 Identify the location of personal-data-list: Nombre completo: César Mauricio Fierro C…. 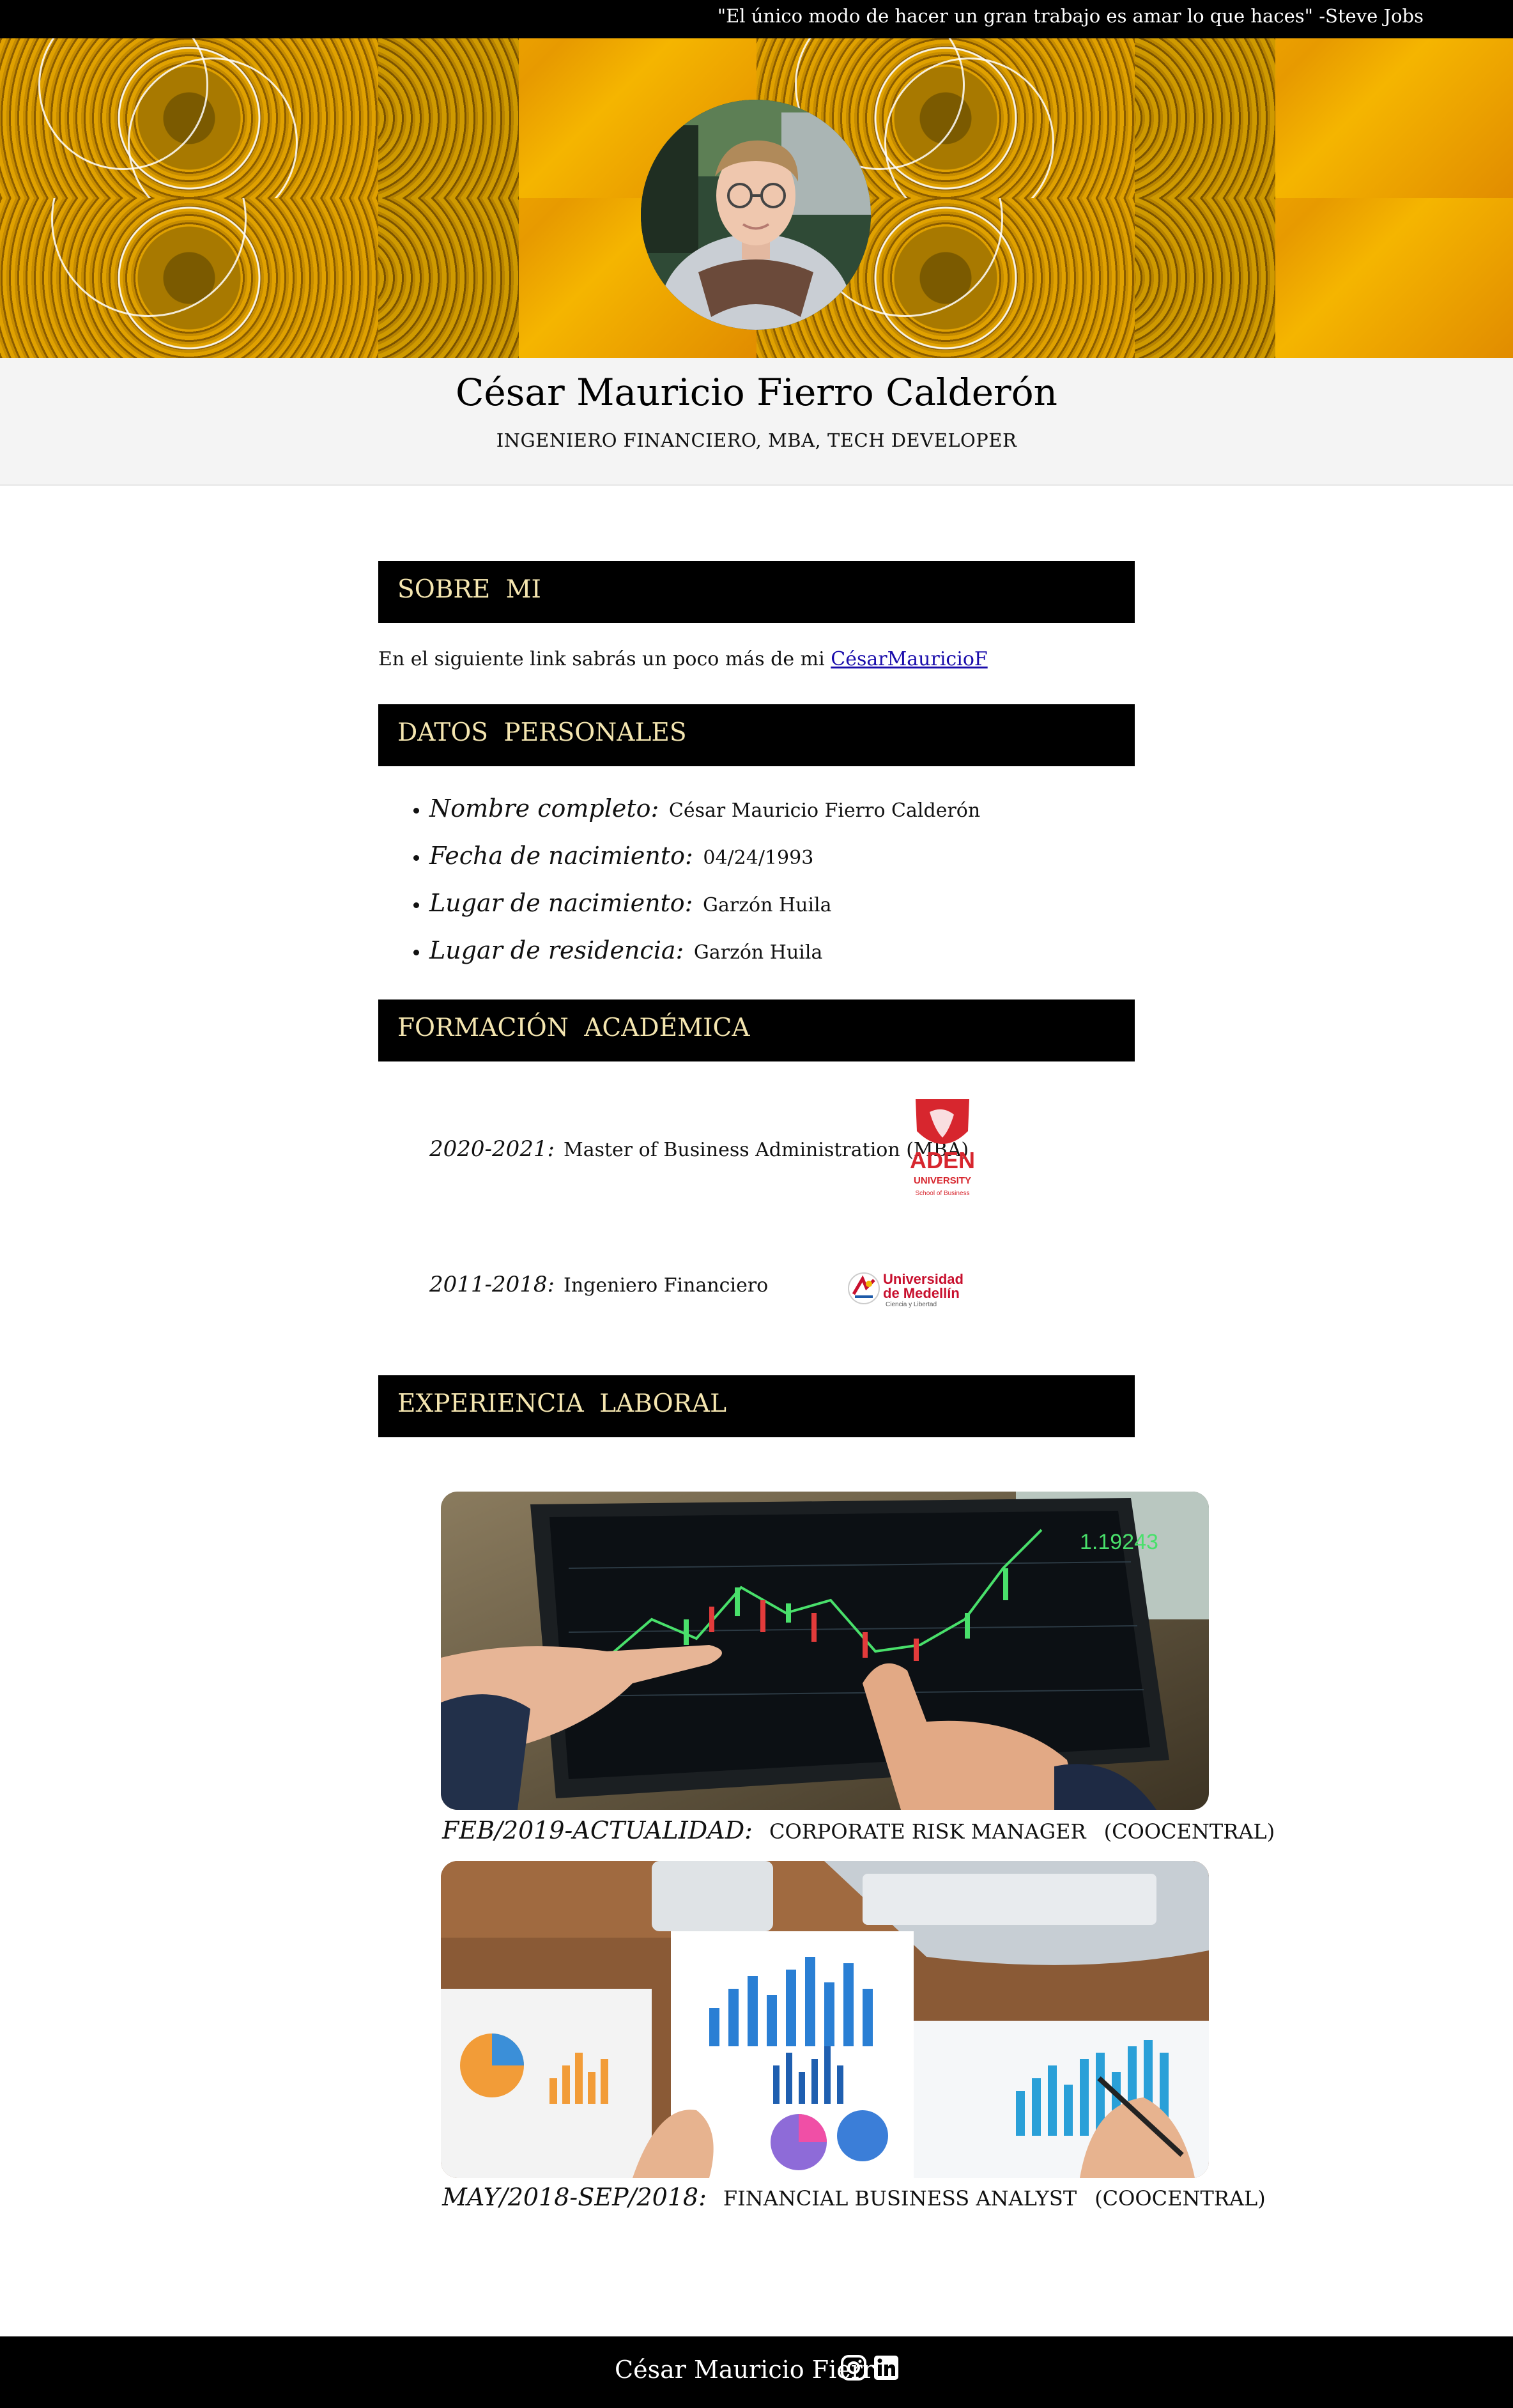
(685, 879).